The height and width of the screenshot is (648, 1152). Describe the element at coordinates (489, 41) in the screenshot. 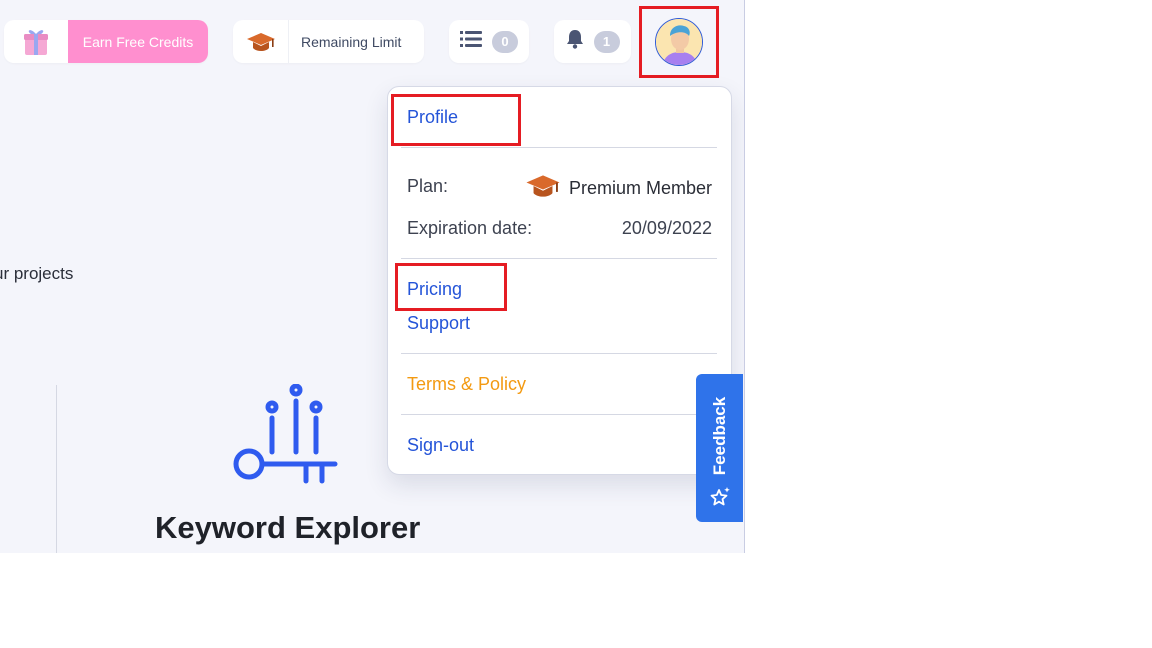

I see `tasks-button: 0` at that location.